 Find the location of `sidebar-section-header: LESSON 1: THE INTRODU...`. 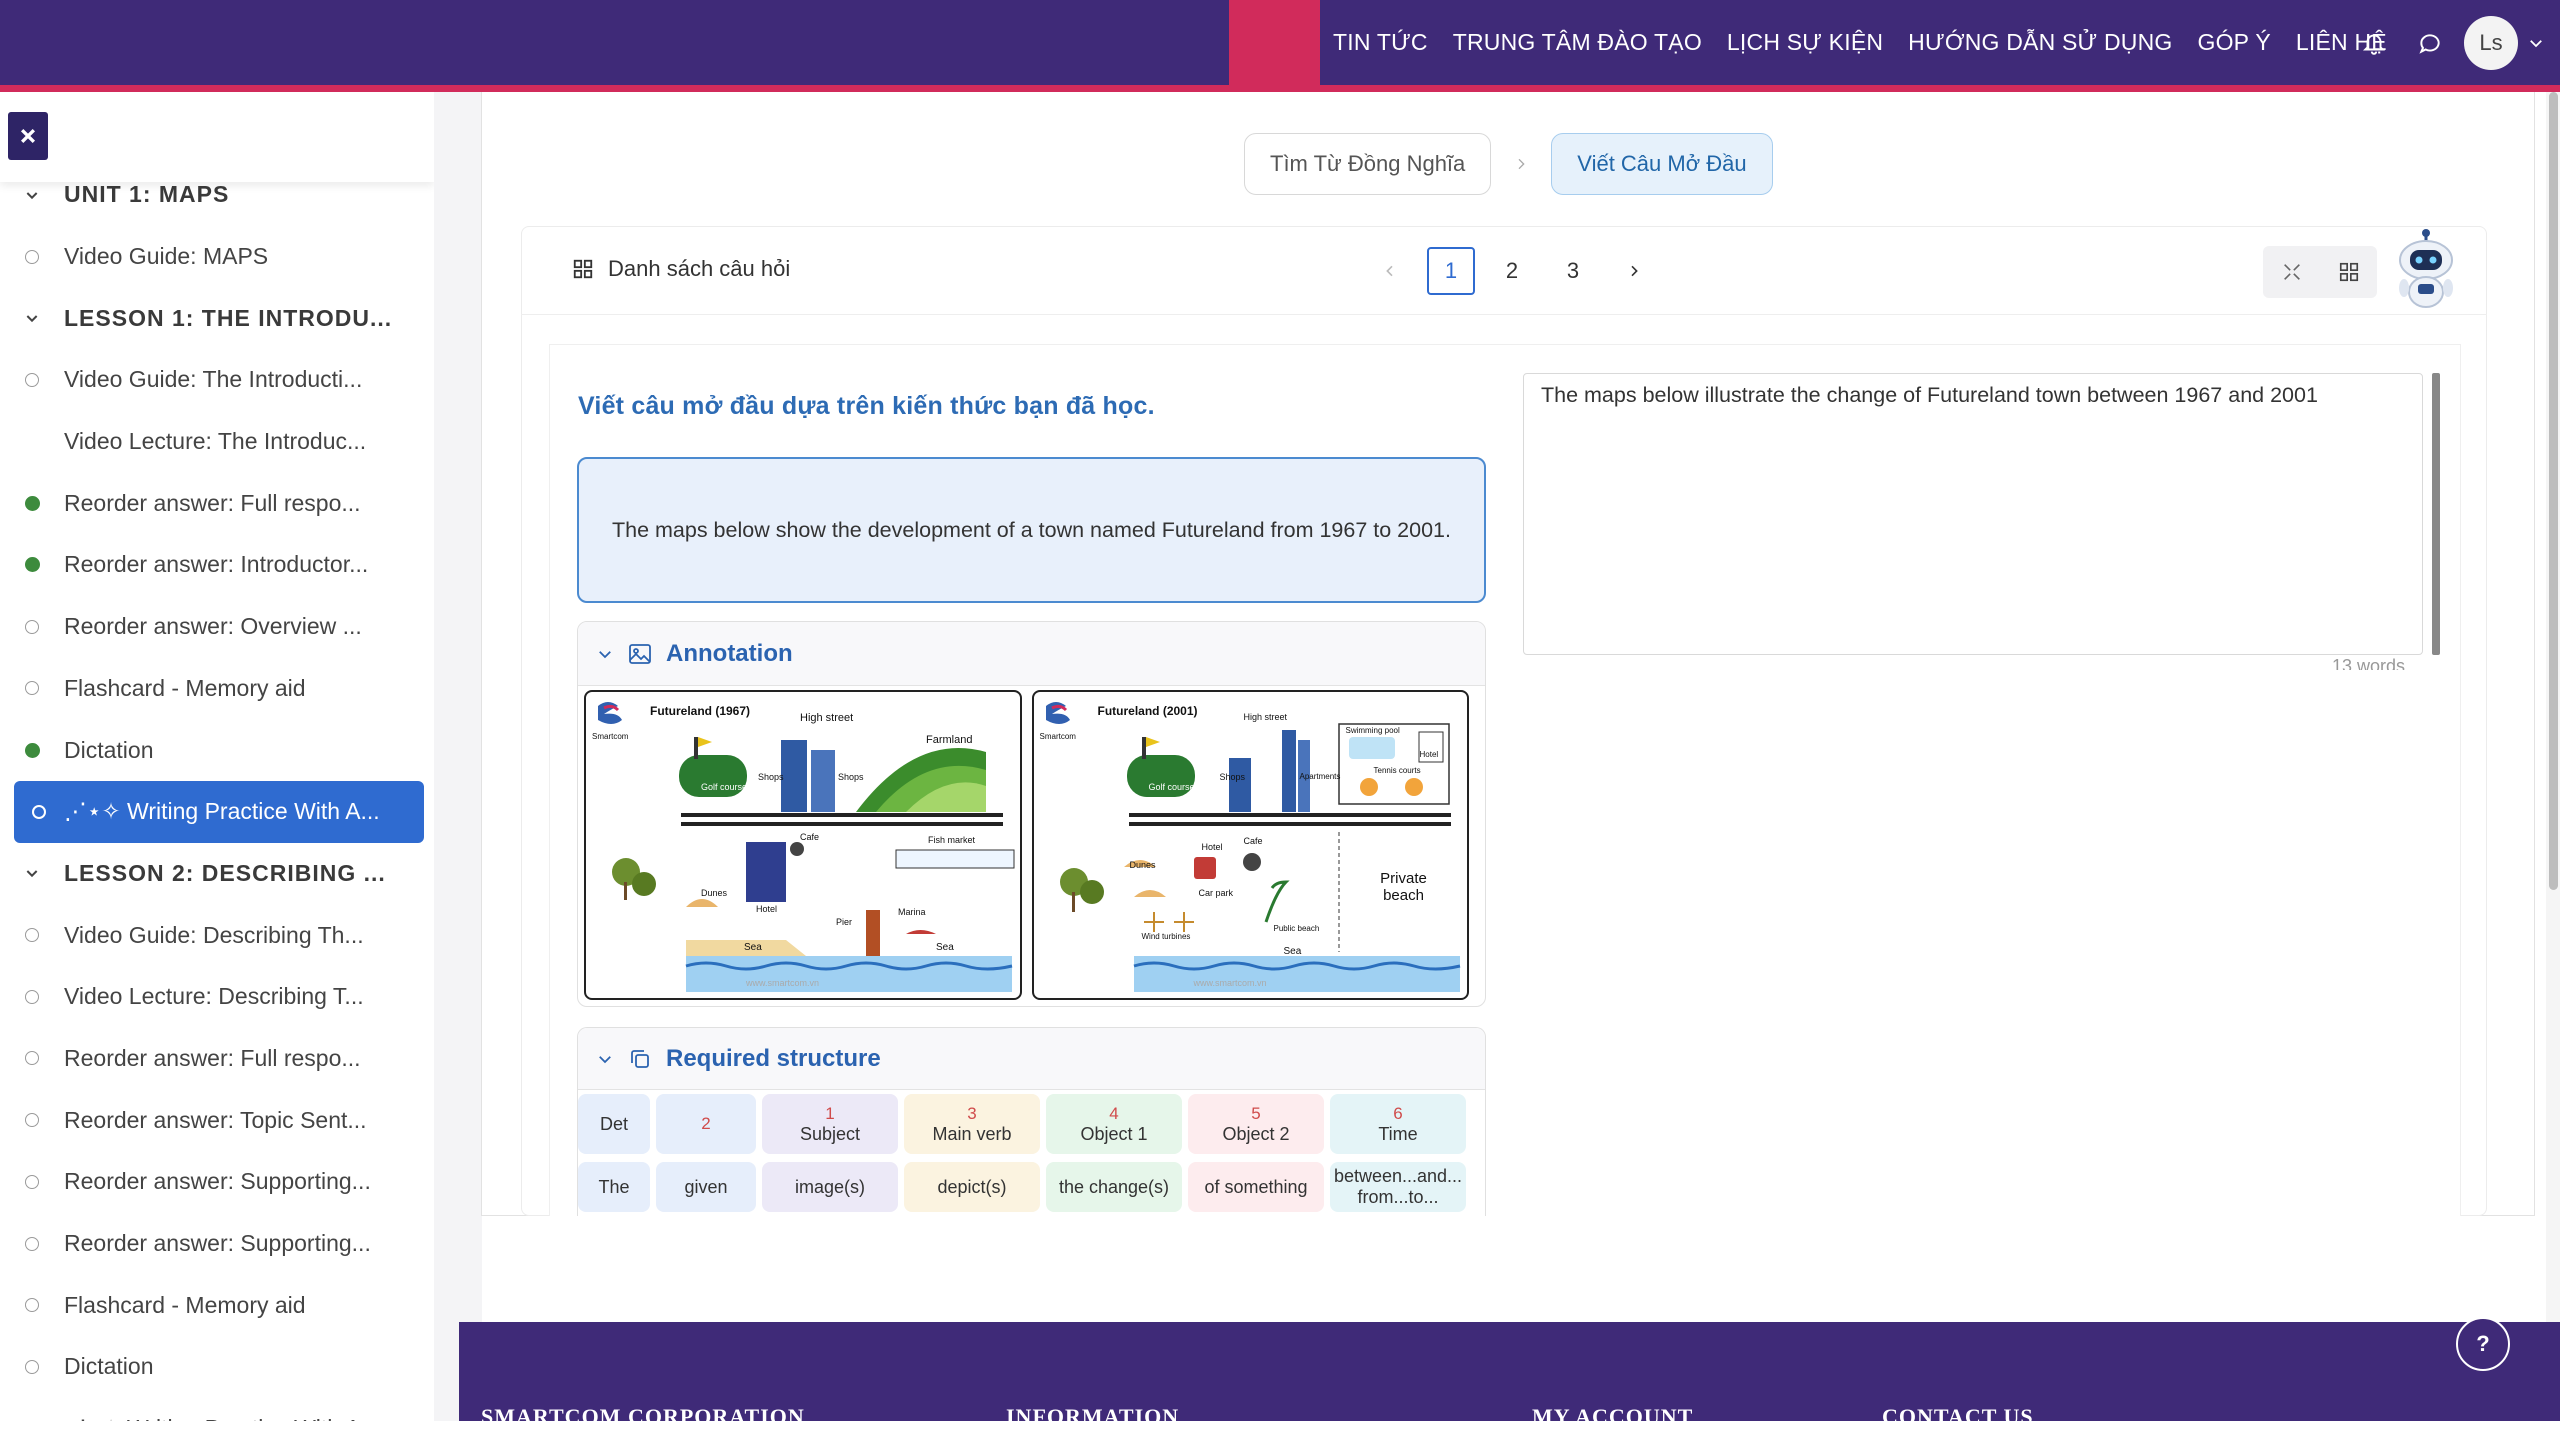

sidebar-section-header: LESSON 1: THE INTRODU... is located at coordinates (217, 318).